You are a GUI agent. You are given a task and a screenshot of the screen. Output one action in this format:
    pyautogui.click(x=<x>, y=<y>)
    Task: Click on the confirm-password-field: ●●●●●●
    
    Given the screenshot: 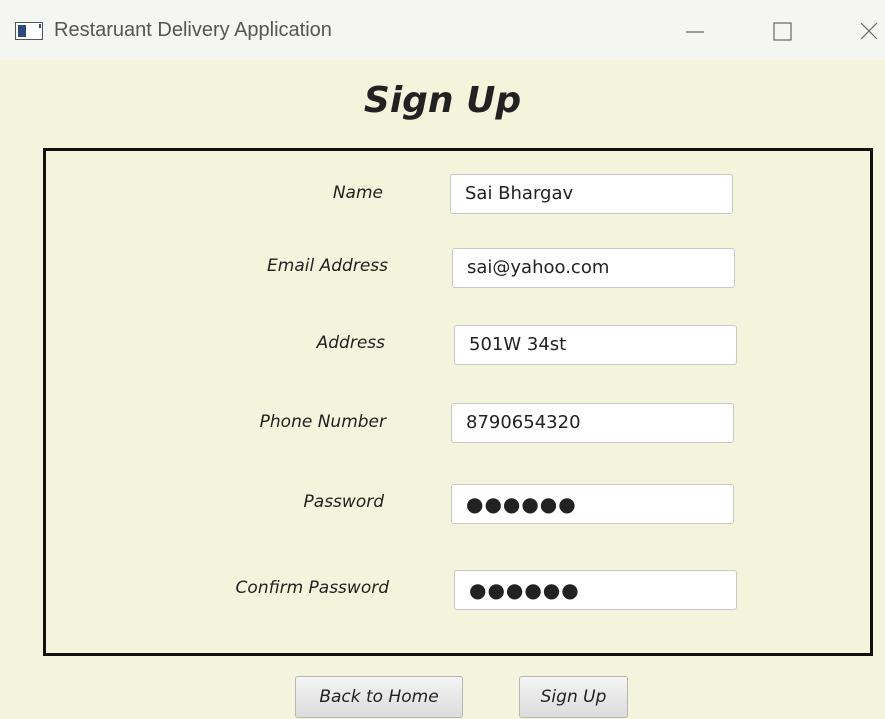 What is the action you would take?
    pyautogui.click(x=595, y=590)
    